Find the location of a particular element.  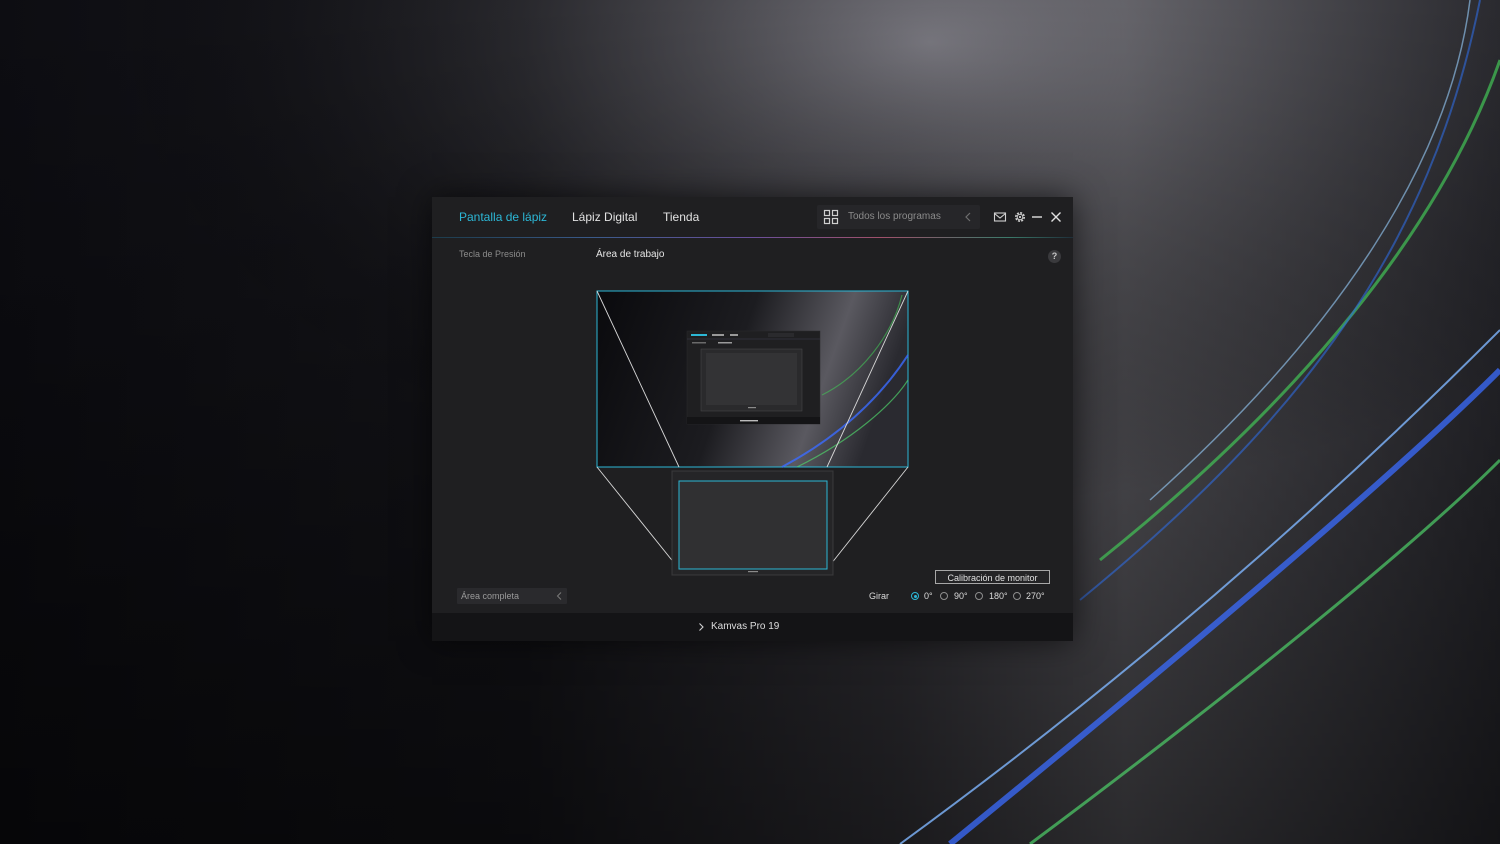

rotate-270-radio is located at coordinates (1017, 596).